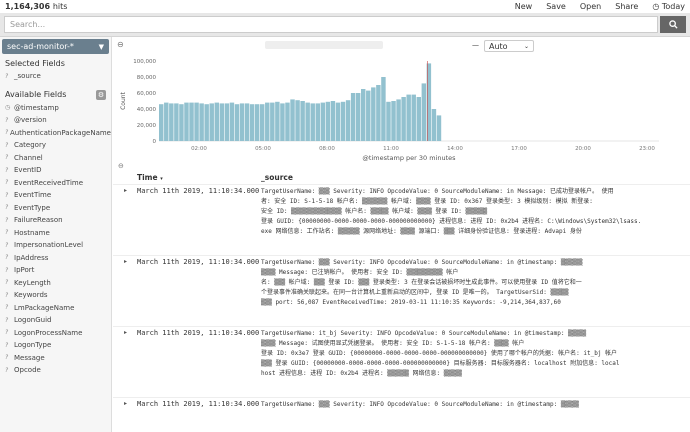 This screenshot has height=432, width=690. Describe the element at coordinates (55, 308) in the screenshot. I see `field-item: ? LmPackageName` at that location.